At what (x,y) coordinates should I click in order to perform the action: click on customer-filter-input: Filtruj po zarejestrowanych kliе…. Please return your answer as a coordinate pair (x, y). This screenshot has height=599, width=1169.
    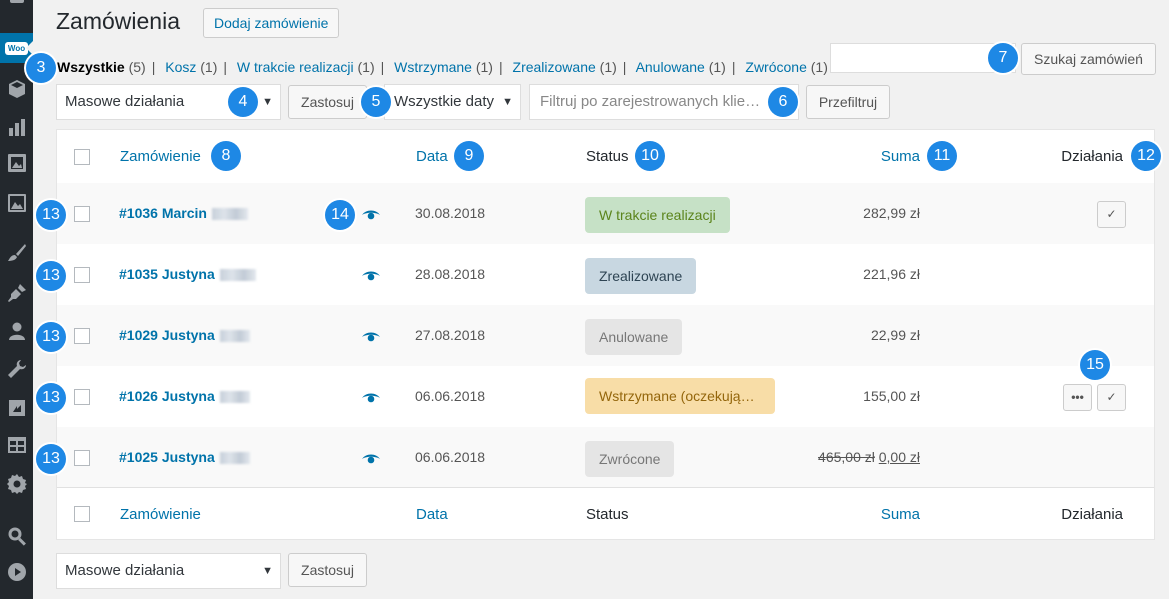
    Looking at the image, I should click on (664, 102).